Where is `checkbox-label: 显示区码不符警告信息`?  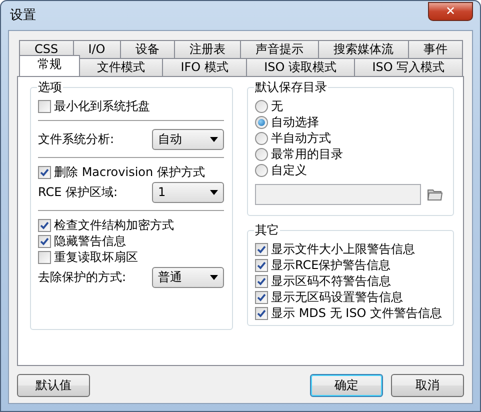
checkbox-label: 显示区码不符警告信息 is located at coordinates (331, 281).